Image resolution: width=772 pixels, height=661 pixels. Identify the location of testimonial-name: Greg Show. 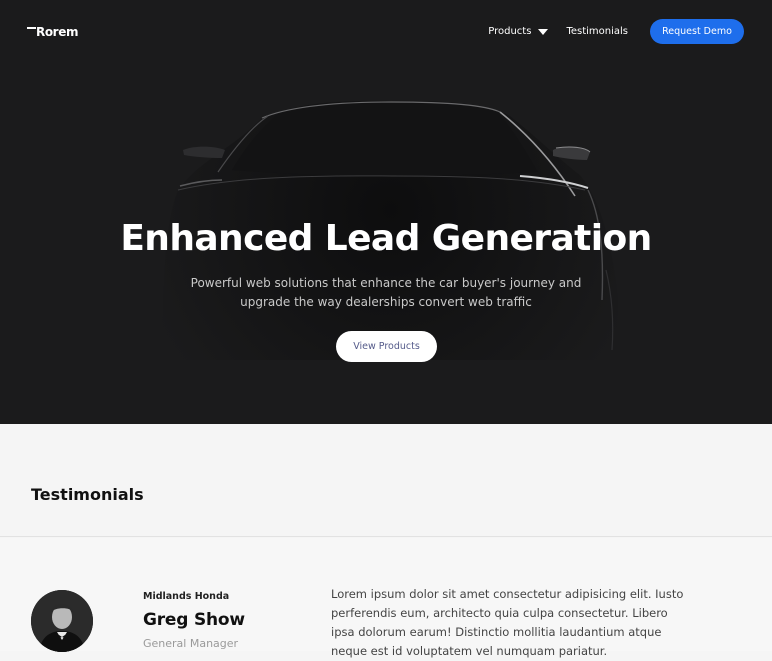
(194, 620).